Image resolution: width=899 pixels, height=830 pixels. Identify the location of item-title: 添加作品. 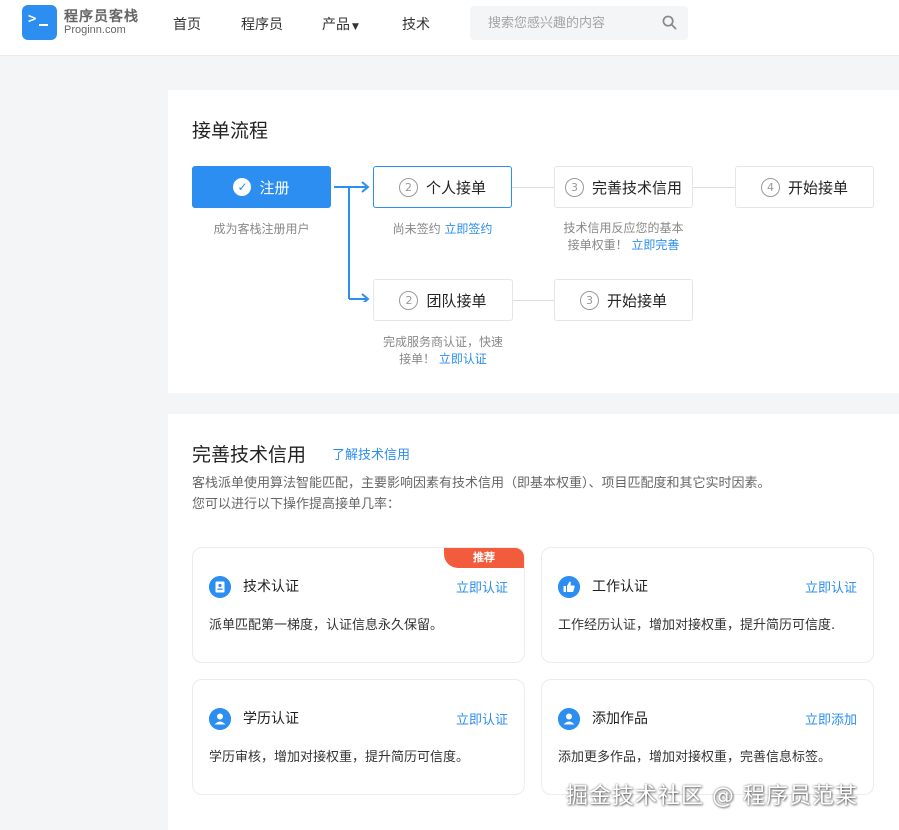
(620, 719).